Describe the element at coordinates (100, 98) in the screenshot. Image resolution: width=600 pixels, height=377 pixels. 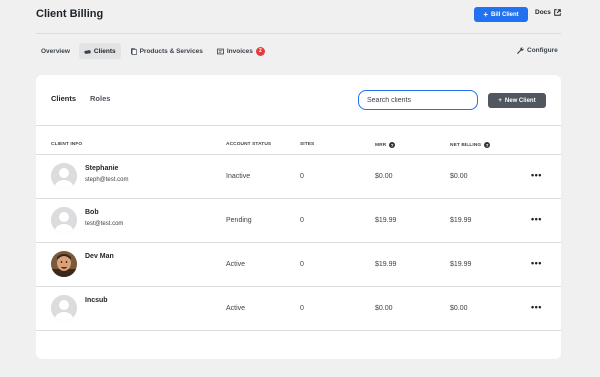
I see `card-tab-roles: Roles` at that location.